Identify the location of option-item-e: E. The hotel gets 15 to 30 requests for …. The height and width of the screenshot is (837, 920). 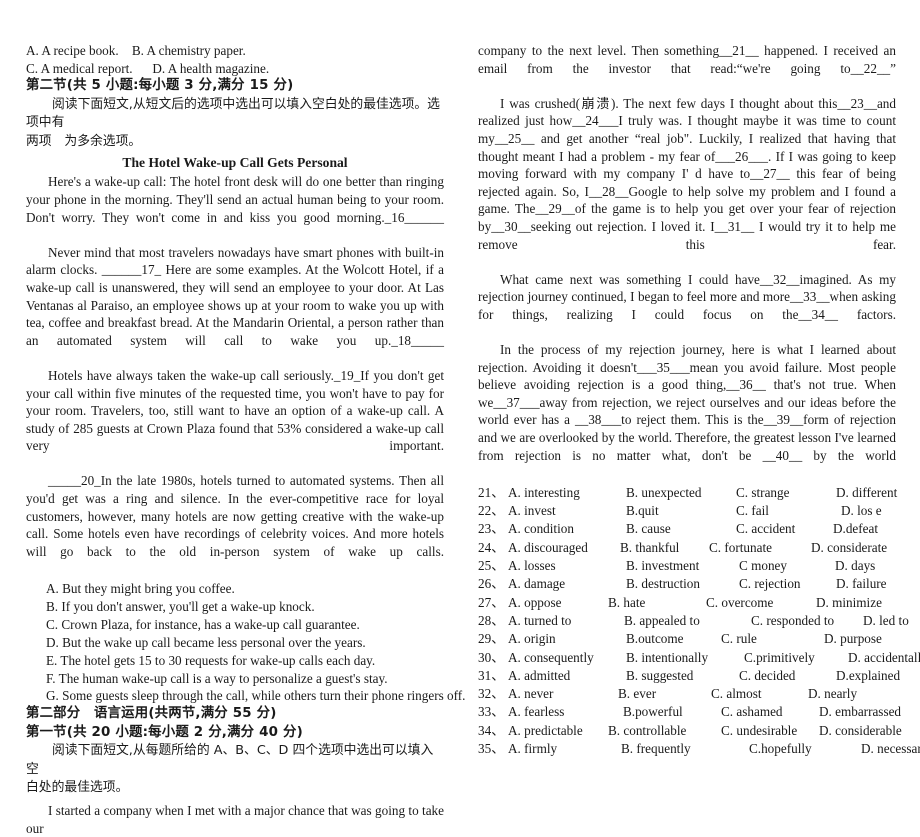
(235, 661).